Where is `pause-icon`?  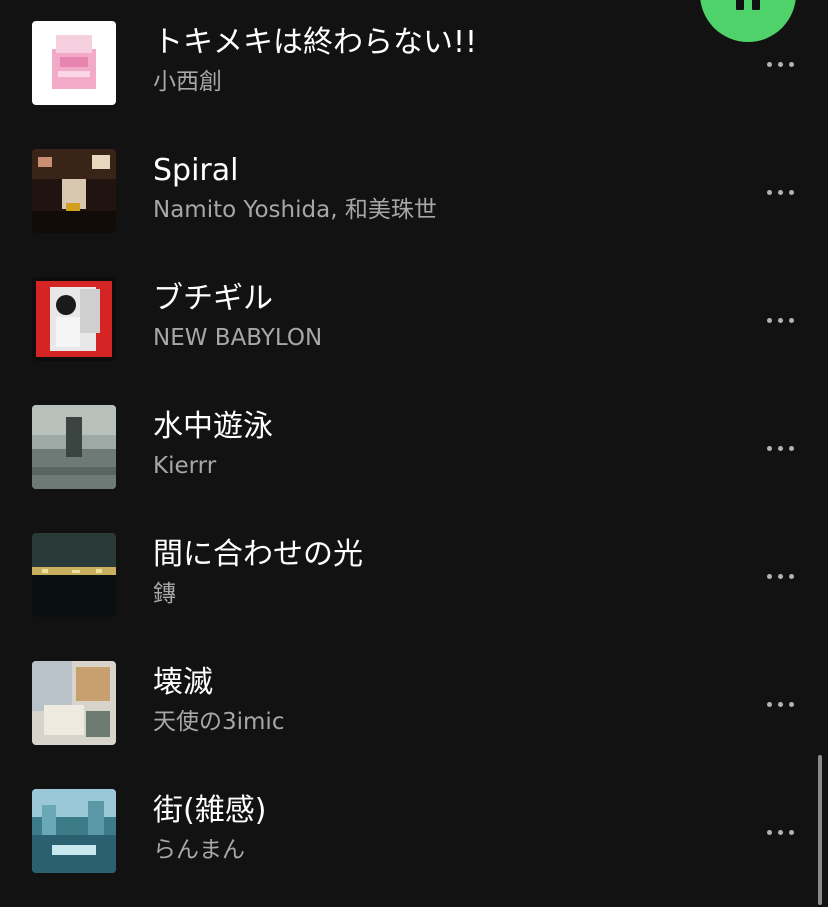
pause-icon is located at coordinates (748, 5).